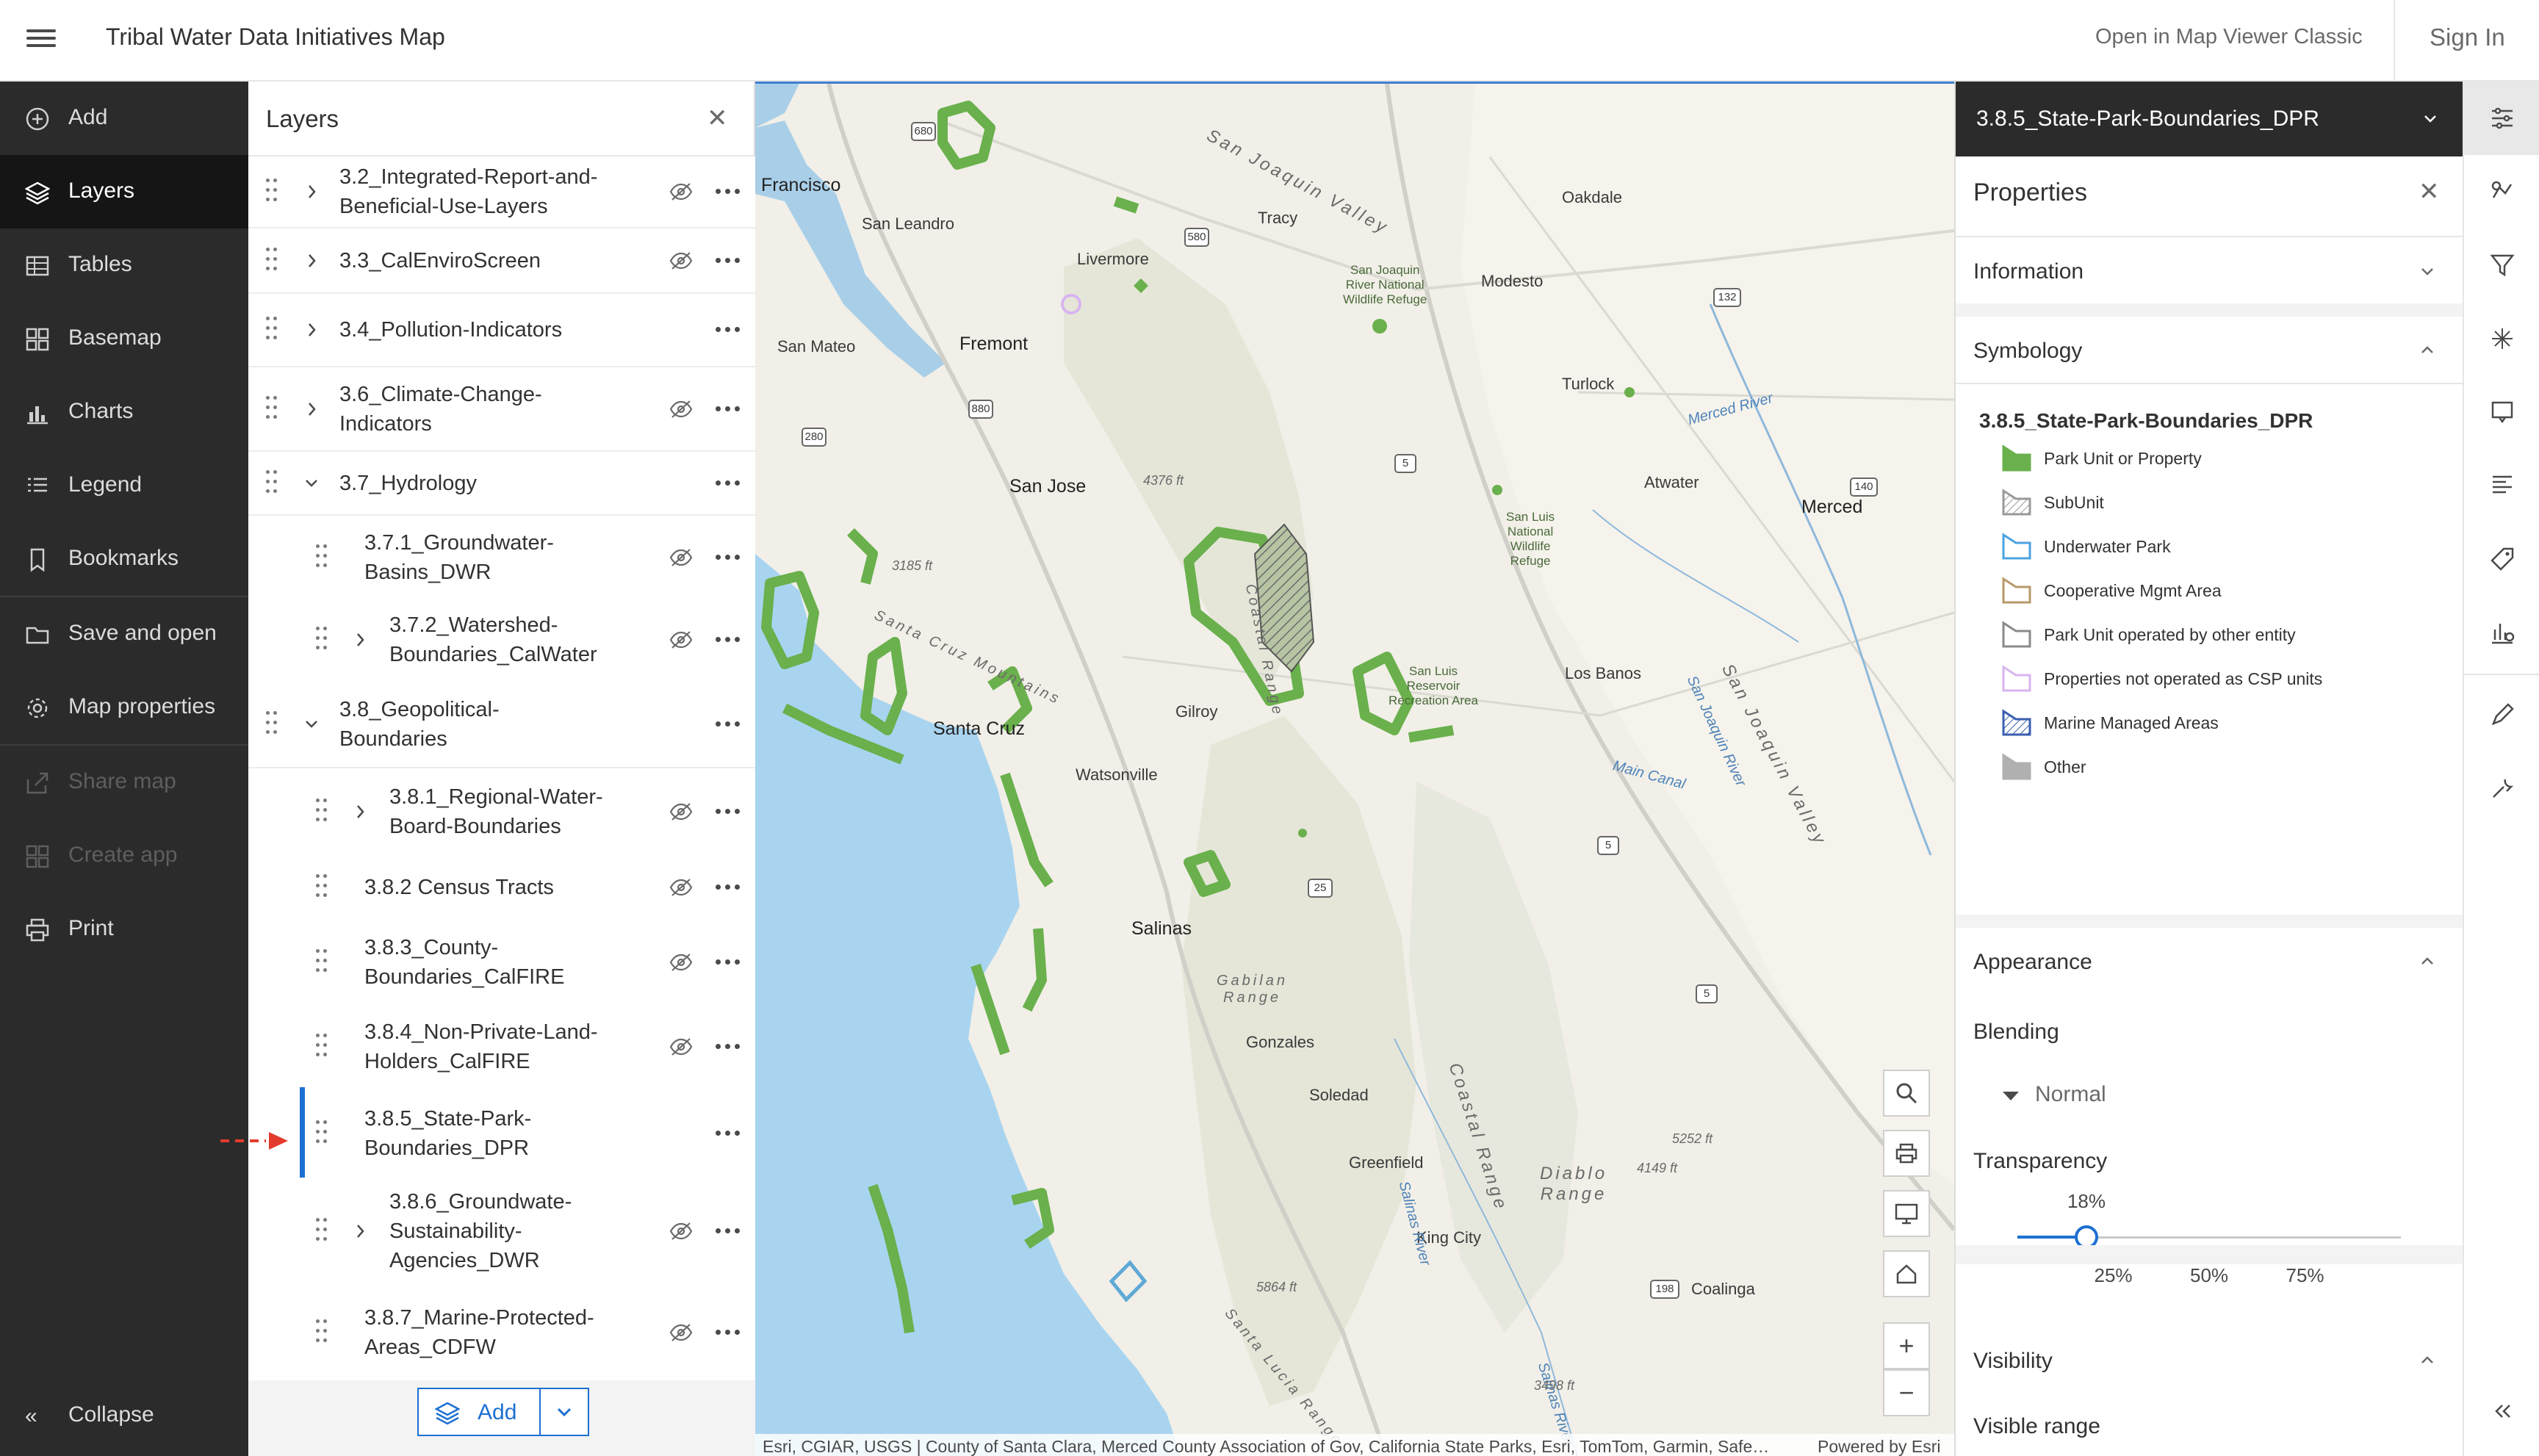 This screenshot has height=1456, width=2539. What do you see at coordinates (1906, 1093) in the screenshot?
I see `map-search-button` at bounding box center [1906, 1093].